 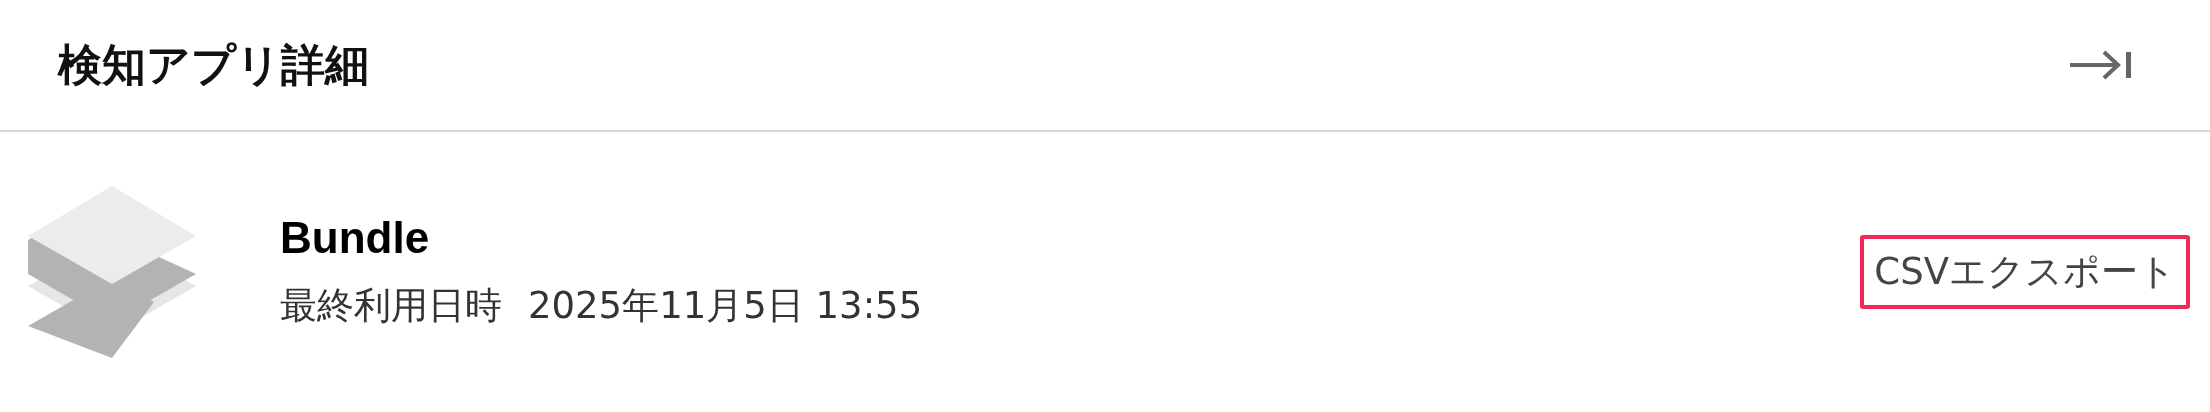 I want to click on last-used-value: 2025年11月5日 13:55, so click(x=725, y=306).